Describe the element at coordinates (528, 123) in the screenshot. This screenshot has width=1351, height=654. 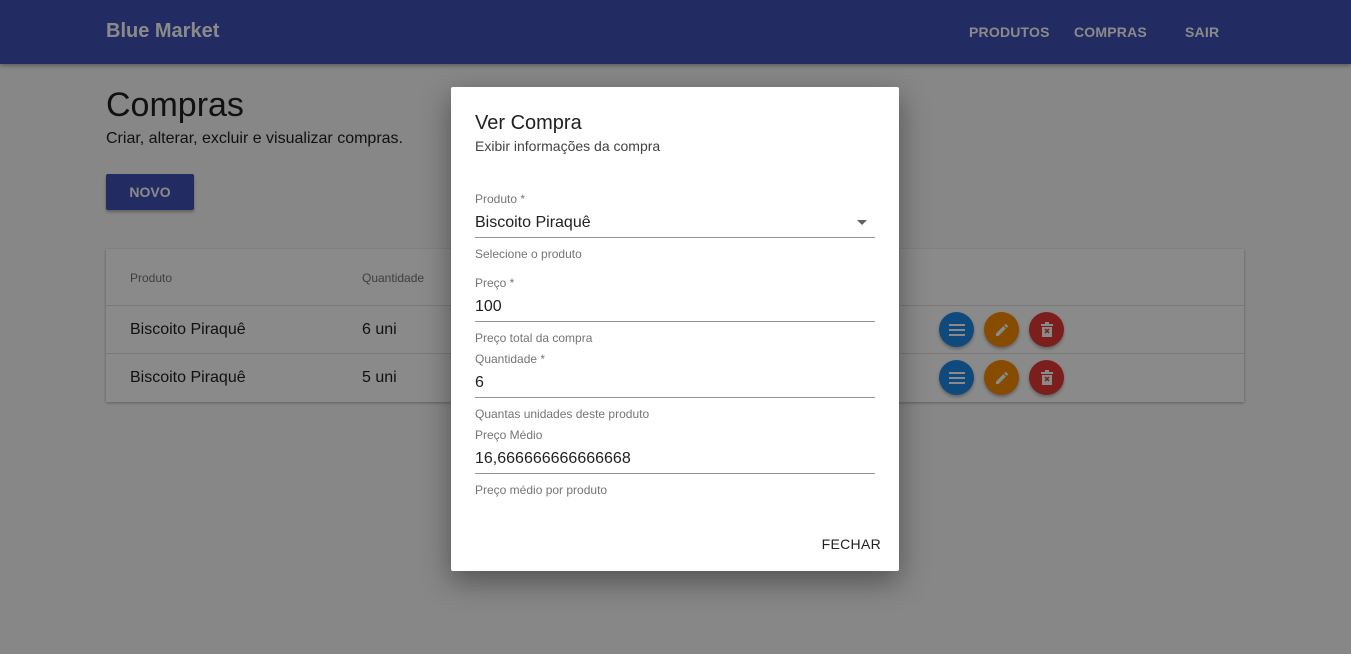
I see `dialog-title: Ver Compra` at that location.